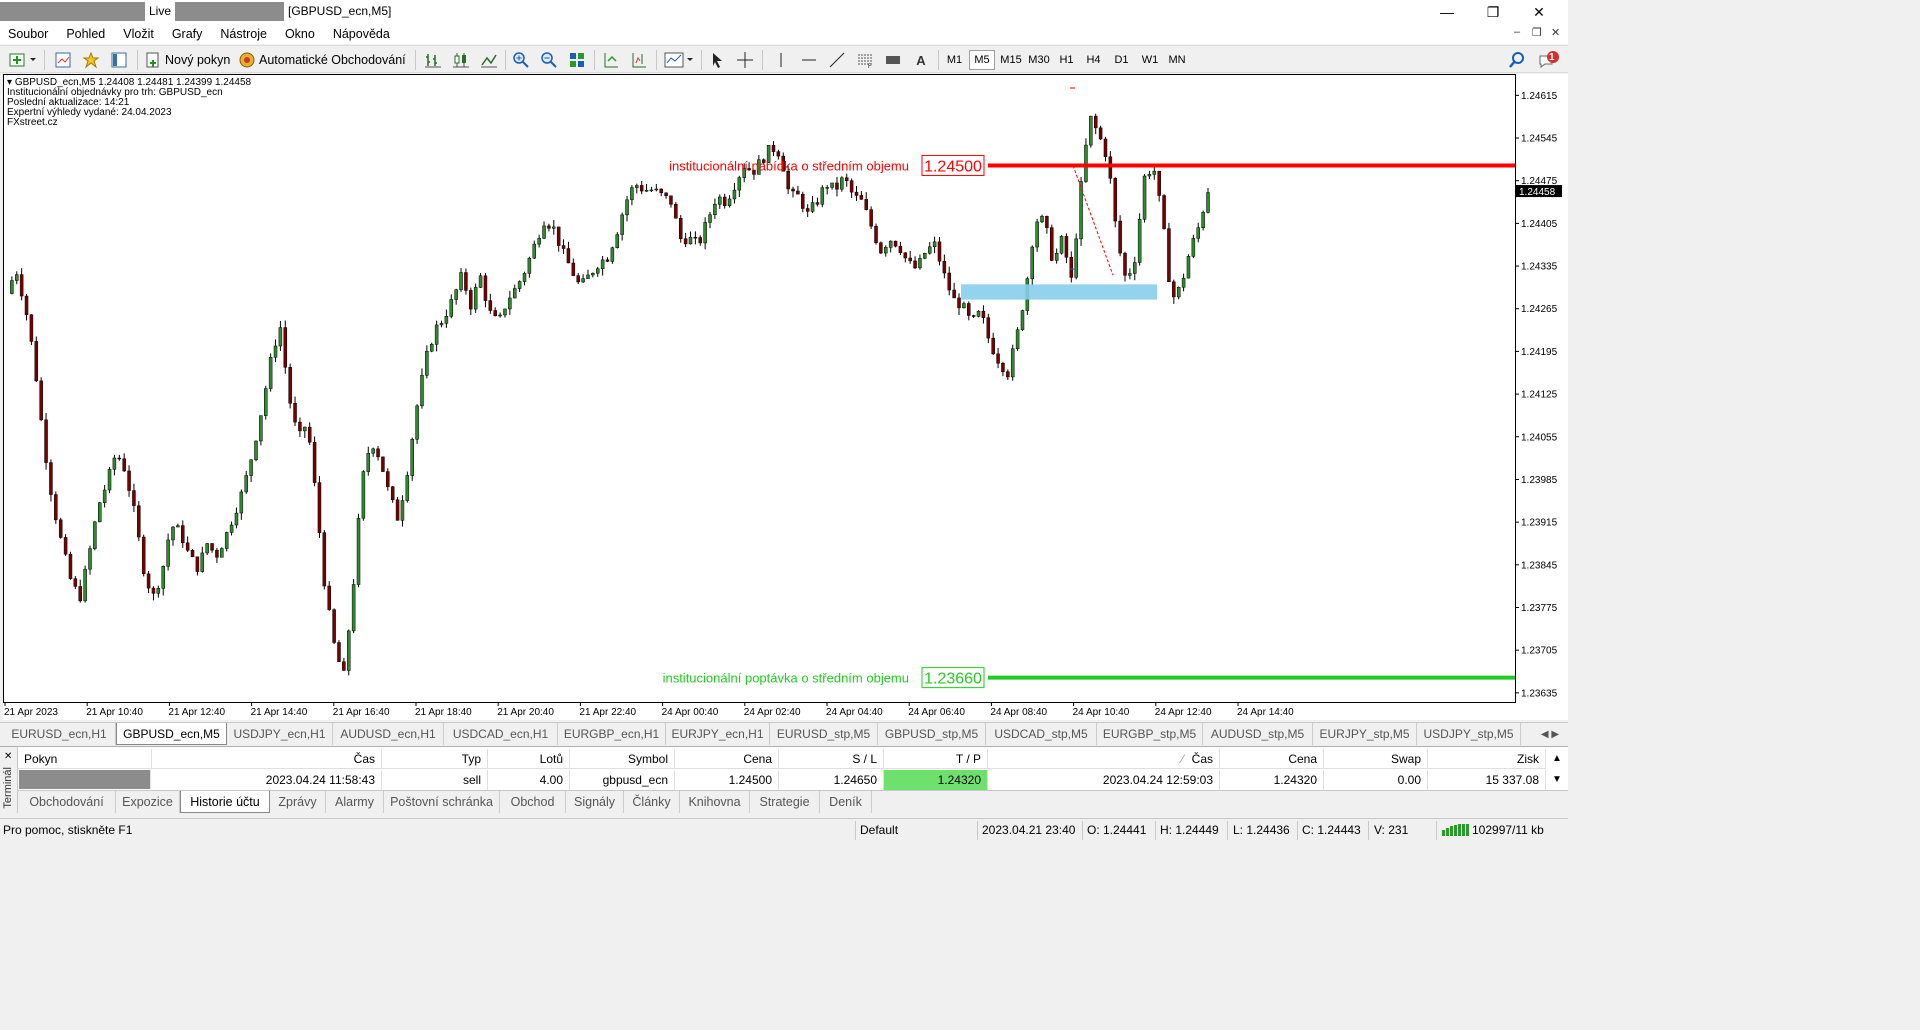 The width and height of the screenshot is (1920, 1030). I want to click on menu-pohled: Pohled, so click(85, 34).